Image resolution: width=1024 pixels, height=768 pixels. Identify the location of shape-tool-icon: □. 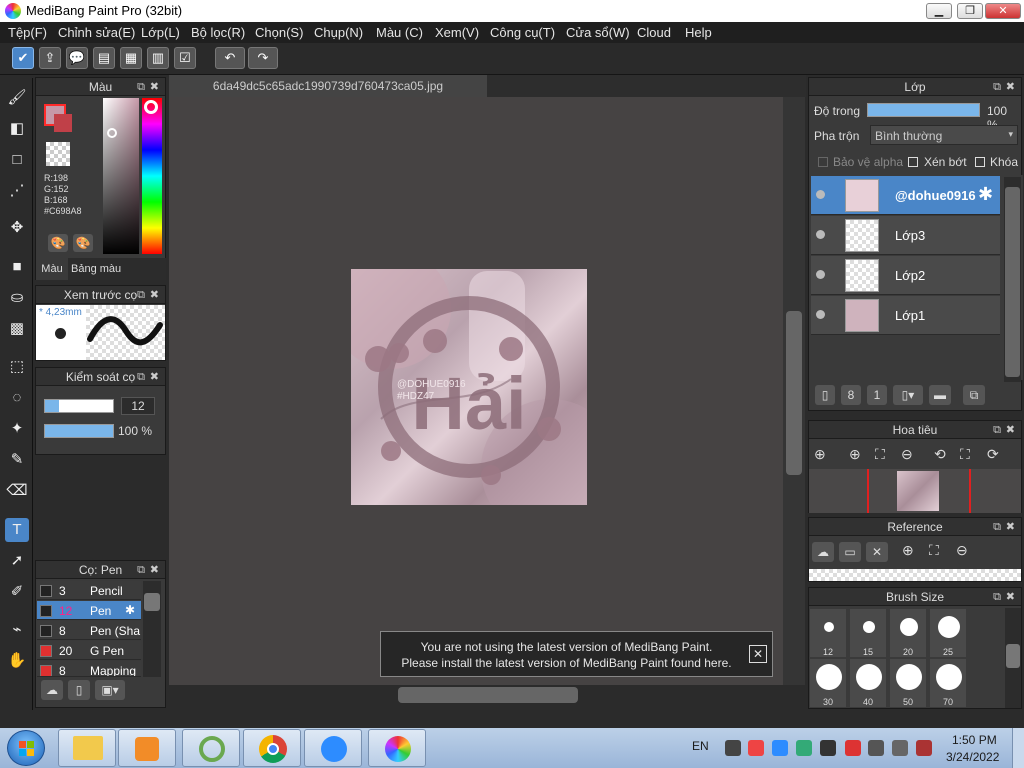
(17, 160).